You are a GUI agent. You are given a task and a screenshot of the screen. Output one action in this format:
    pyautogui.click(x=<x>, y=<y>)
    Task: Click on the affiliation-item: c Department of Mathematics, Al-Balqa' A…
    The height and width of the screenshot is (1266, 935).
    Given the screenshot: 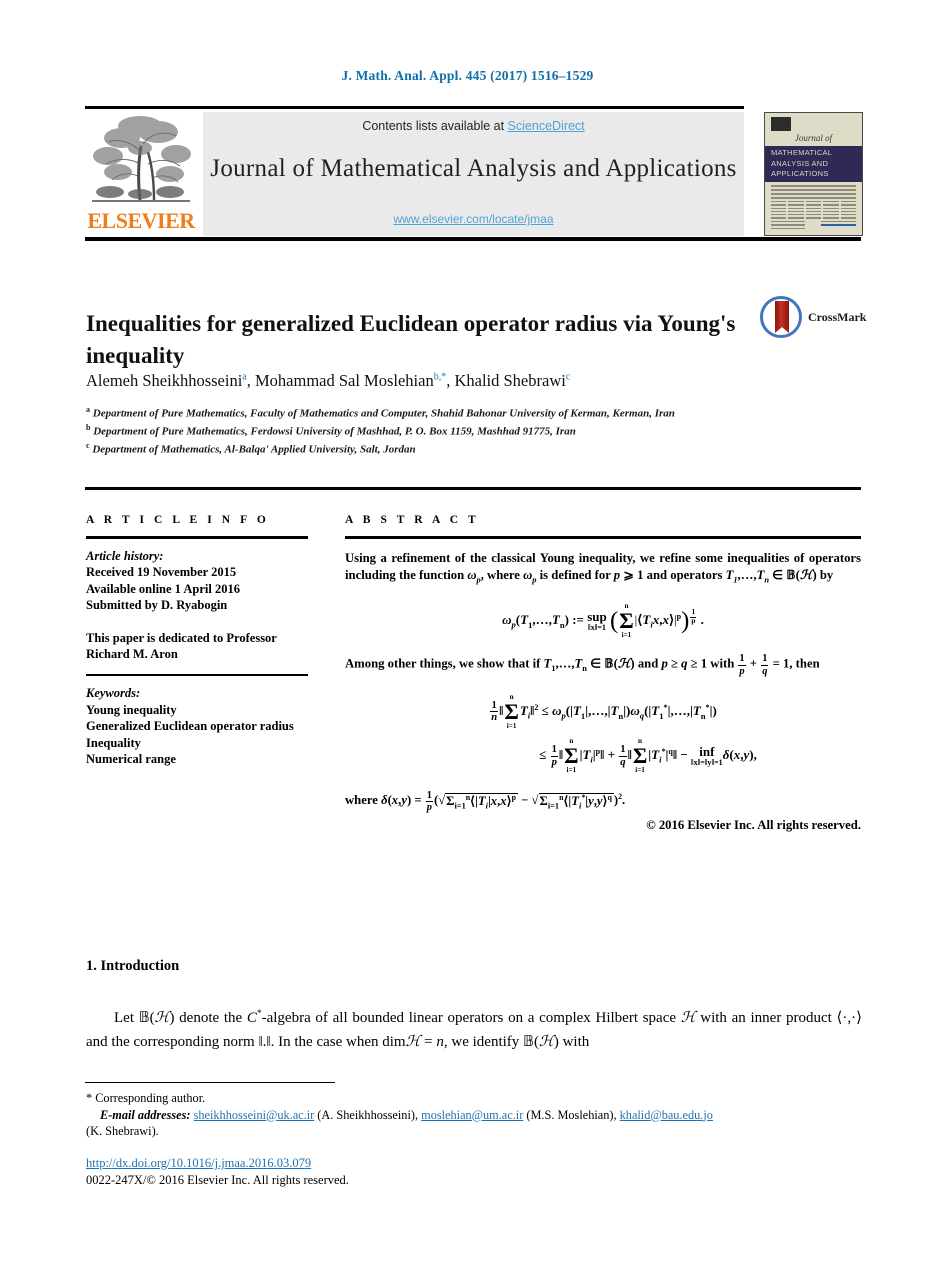 What is the action you would take?
    pyautogui.click(x=426, y=448)
    